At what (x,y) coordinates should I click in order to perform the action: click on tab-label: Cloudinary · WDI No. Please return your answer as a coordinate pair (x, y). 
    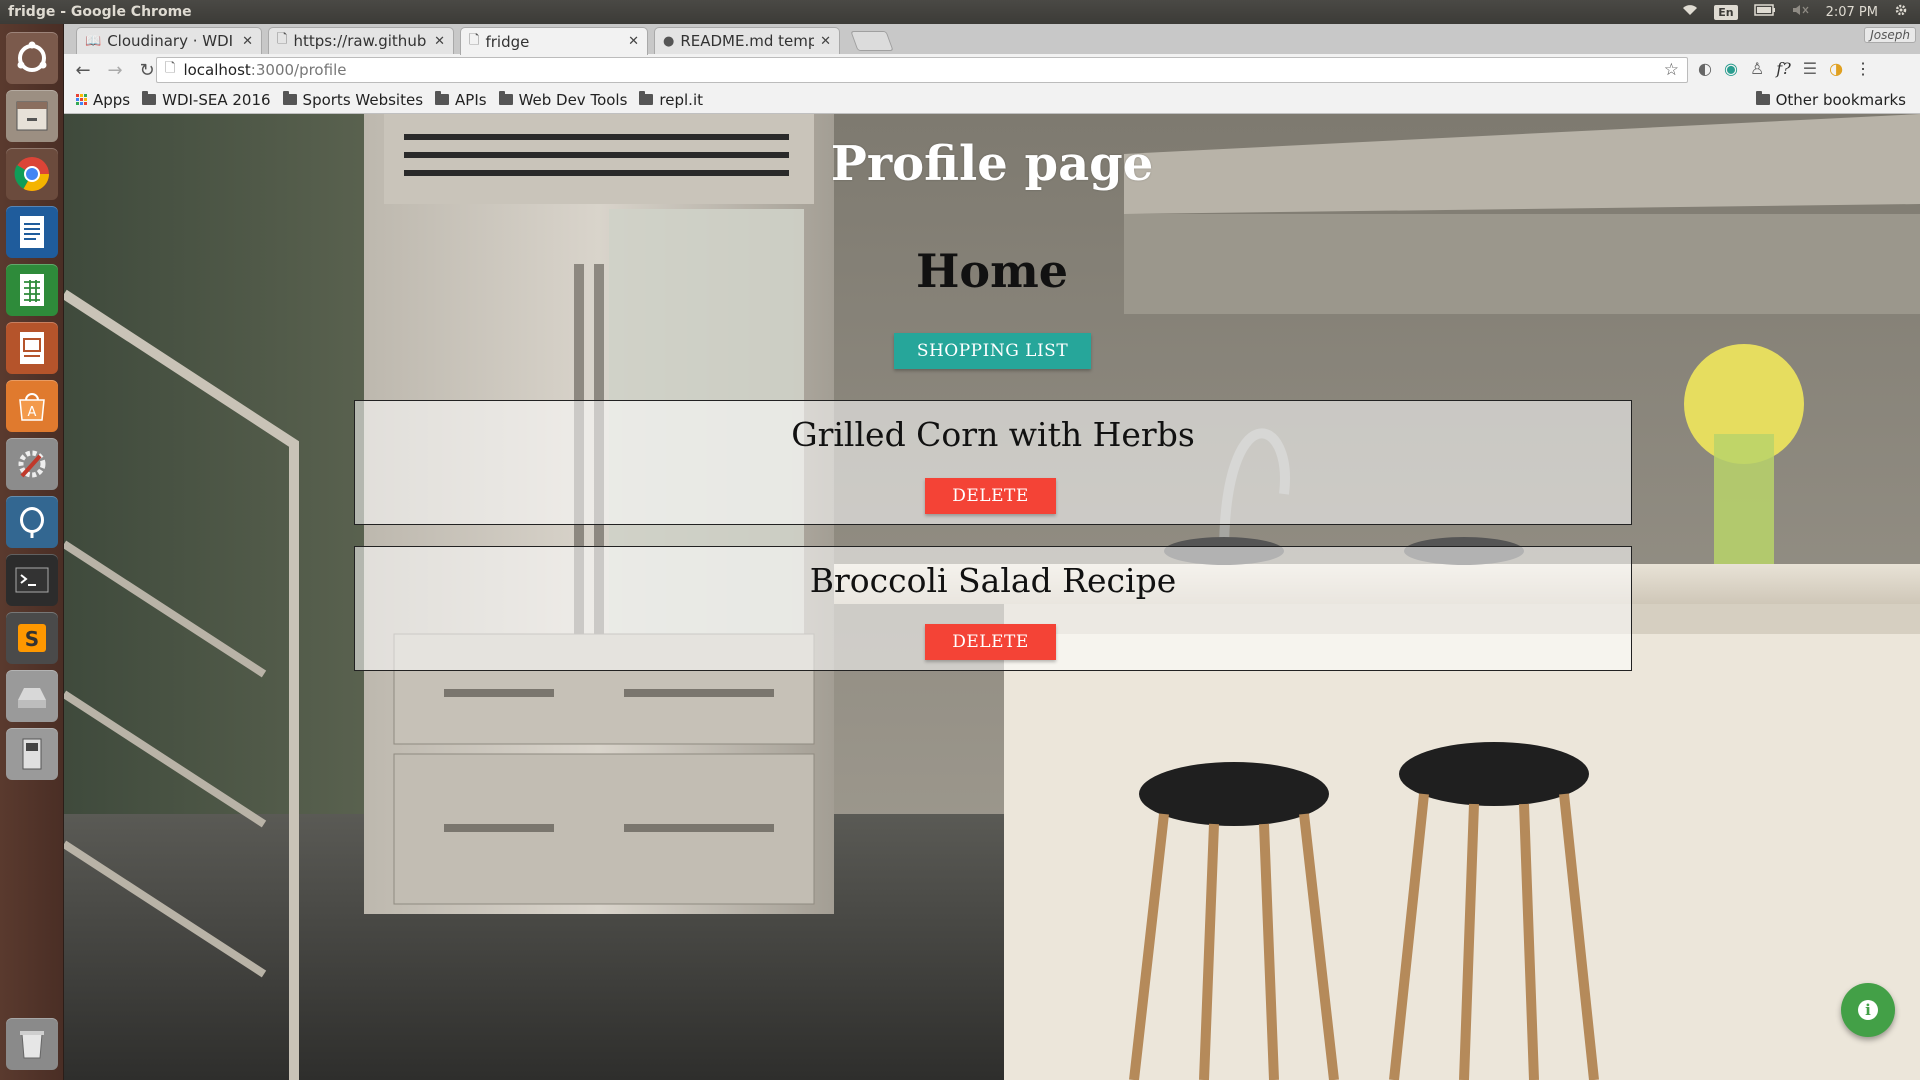
    Looking at the image, I should click on (171, 41).